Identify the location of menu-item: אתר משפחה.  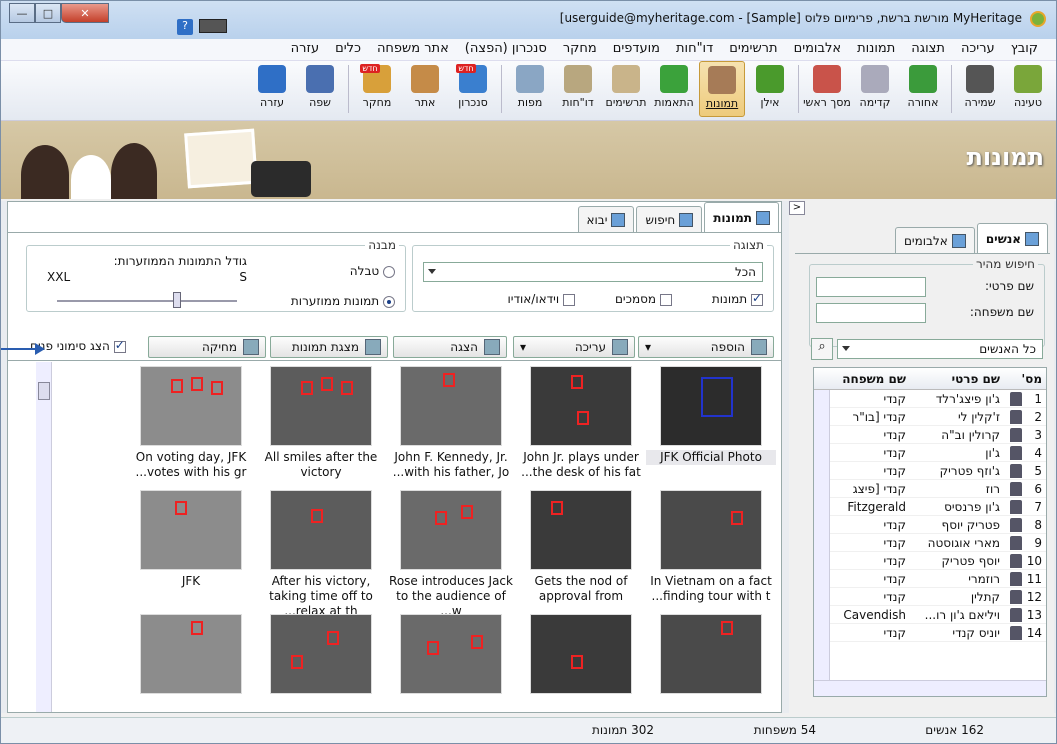
(413, 49).